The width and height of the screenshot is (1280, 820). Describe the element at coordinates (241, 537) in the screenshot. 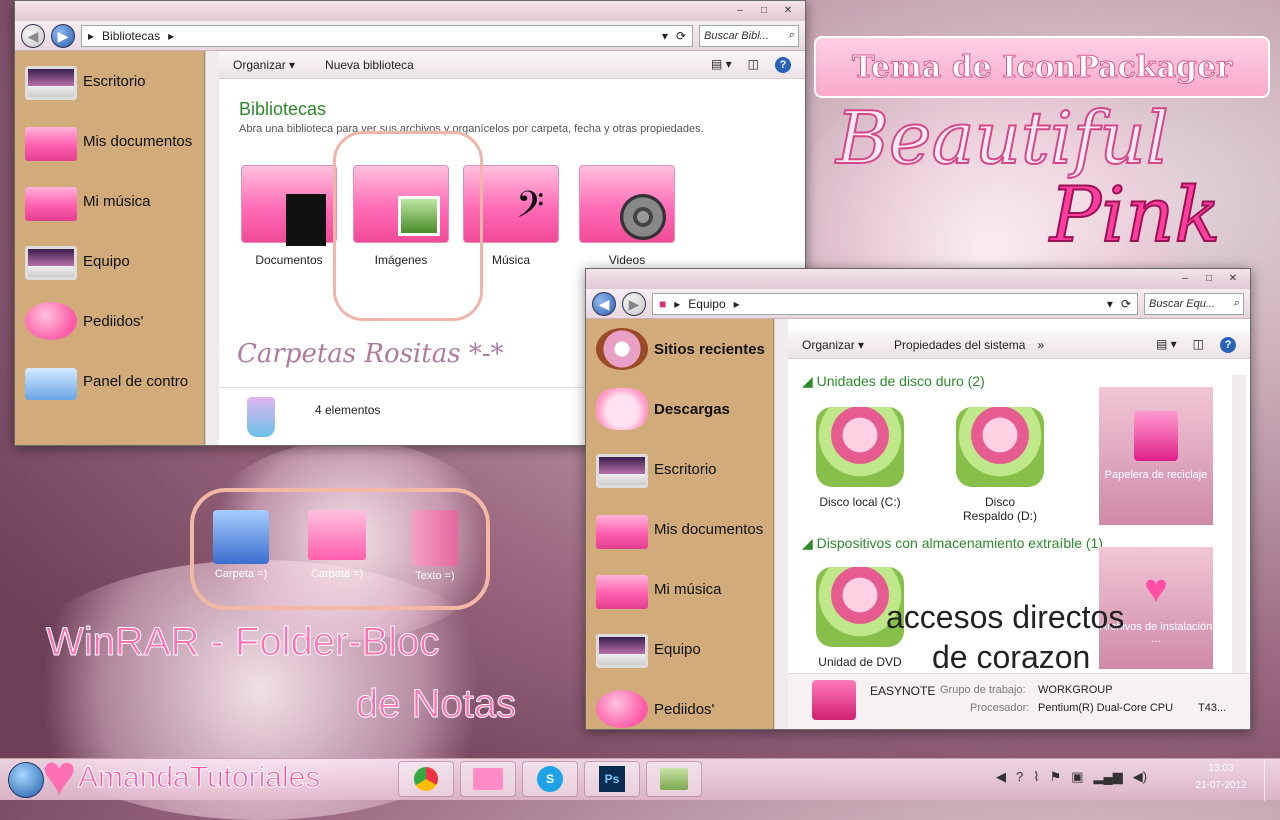

I see `bag-icon` at that location.